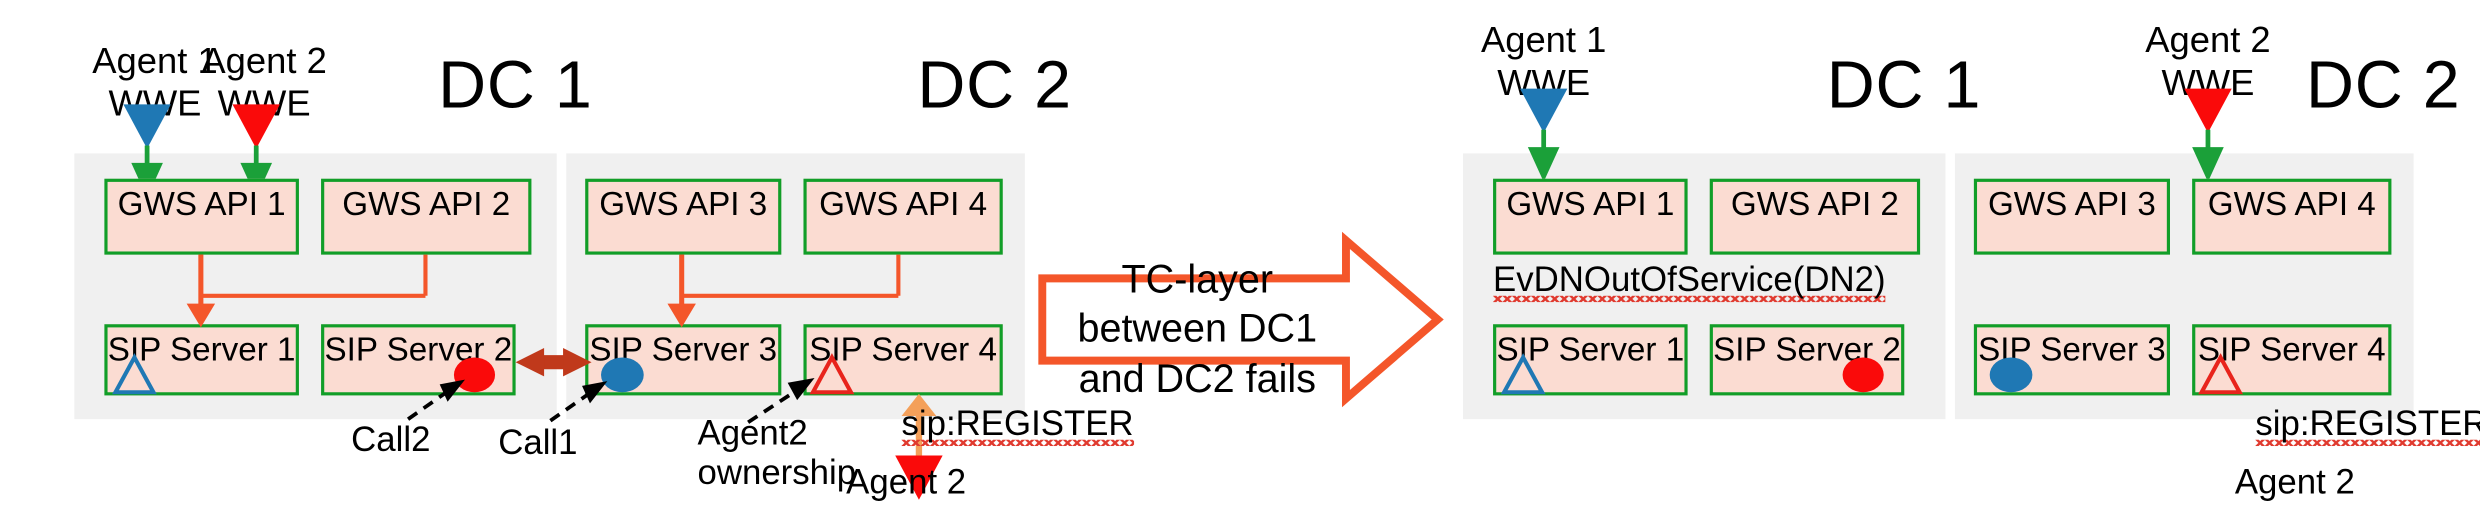 This screenshot has width=2480, height=518. I want to click on left-call2-label: Call2, so click(391, 439).